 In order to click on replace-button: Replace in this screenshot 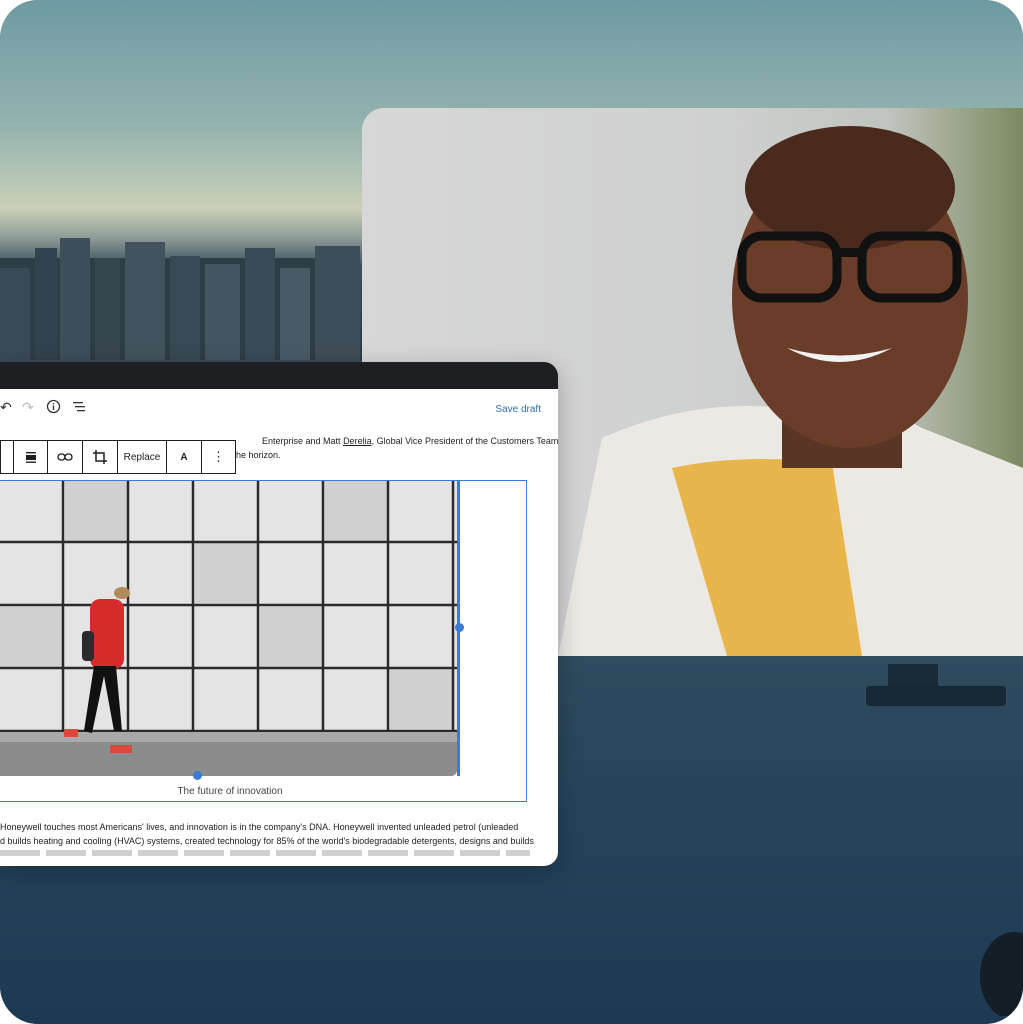, I will do `click(142, 457)`.